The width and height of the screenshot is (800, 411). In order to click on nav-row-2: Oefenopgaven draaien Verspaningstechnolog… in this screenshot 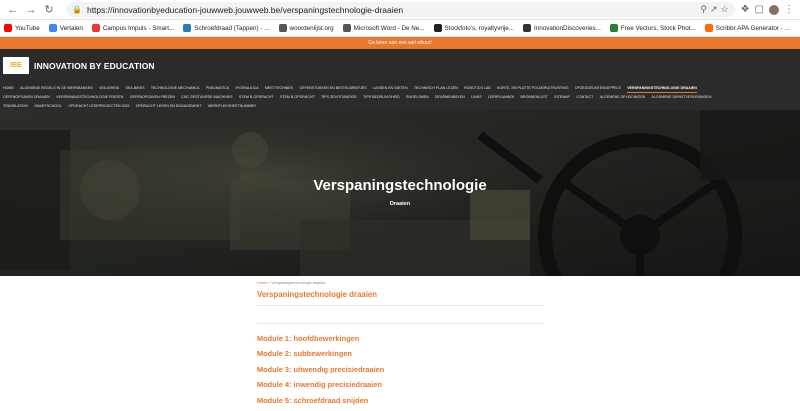, I will do `click(400, 97)`.